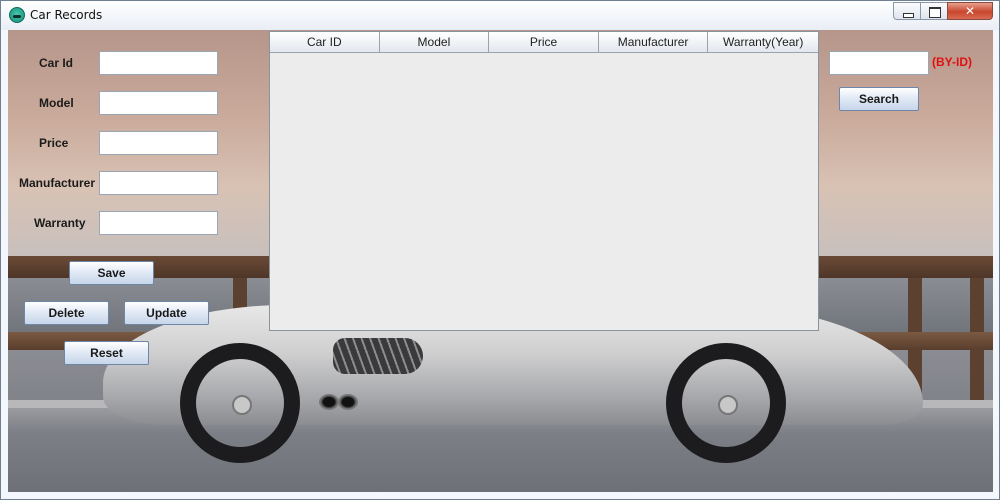 This screenshot has height=500, width=1000. What do you see at coordinates (158, 143) in the screenshot?
I see `price-field` at bounding box center [158, 143].